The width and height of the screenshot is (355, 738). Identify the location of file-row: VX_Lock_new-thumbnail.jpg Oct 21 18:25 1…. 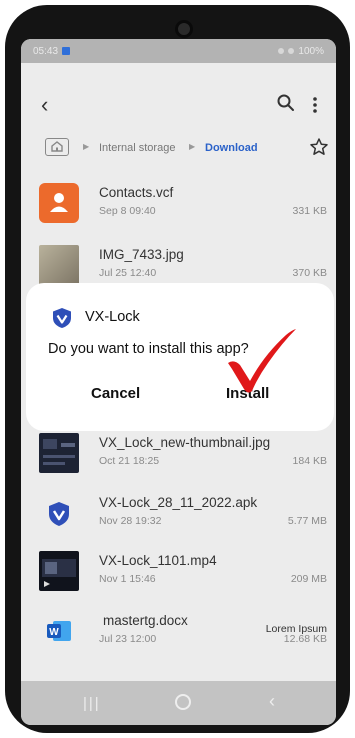
(178, 457).